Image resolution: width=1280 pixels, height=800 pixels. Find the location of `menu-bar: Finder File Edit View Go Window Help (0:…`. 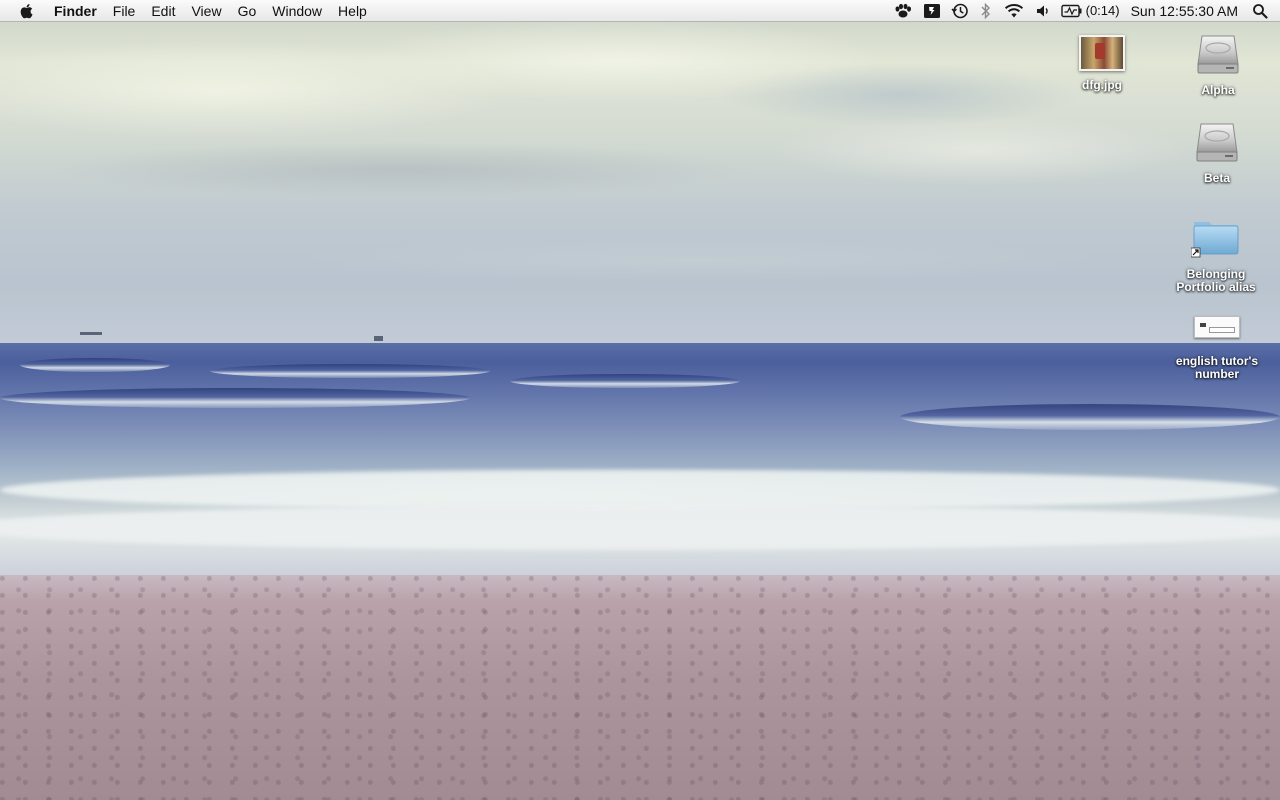

menu-bar: Finder File Edit View Go Window Help (0:… is located at coordinates (640, 11).